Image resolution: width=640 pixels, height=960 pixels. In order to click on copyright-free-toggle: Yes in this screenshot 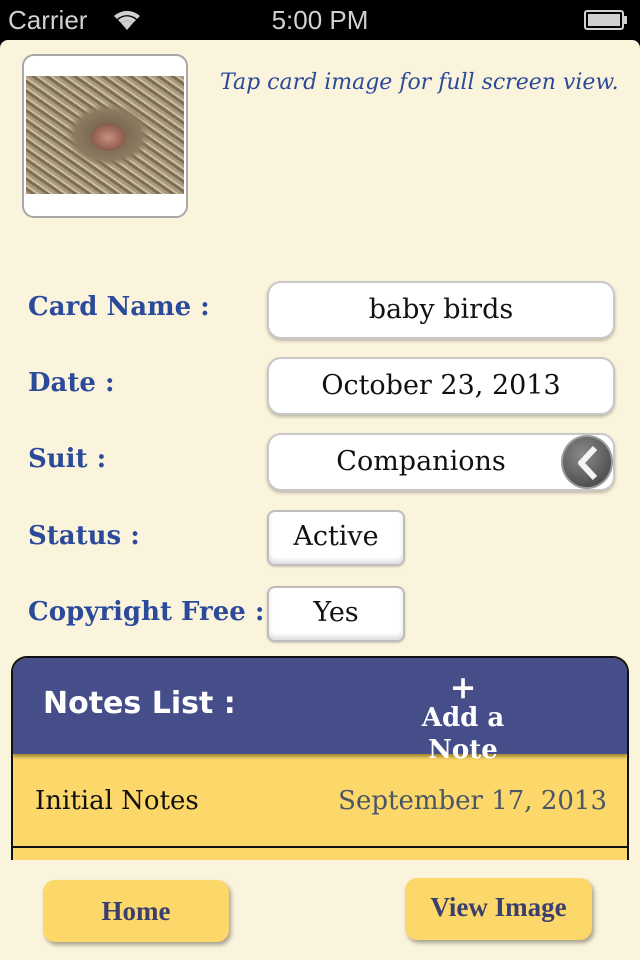, I will do `click(336, 614)`.